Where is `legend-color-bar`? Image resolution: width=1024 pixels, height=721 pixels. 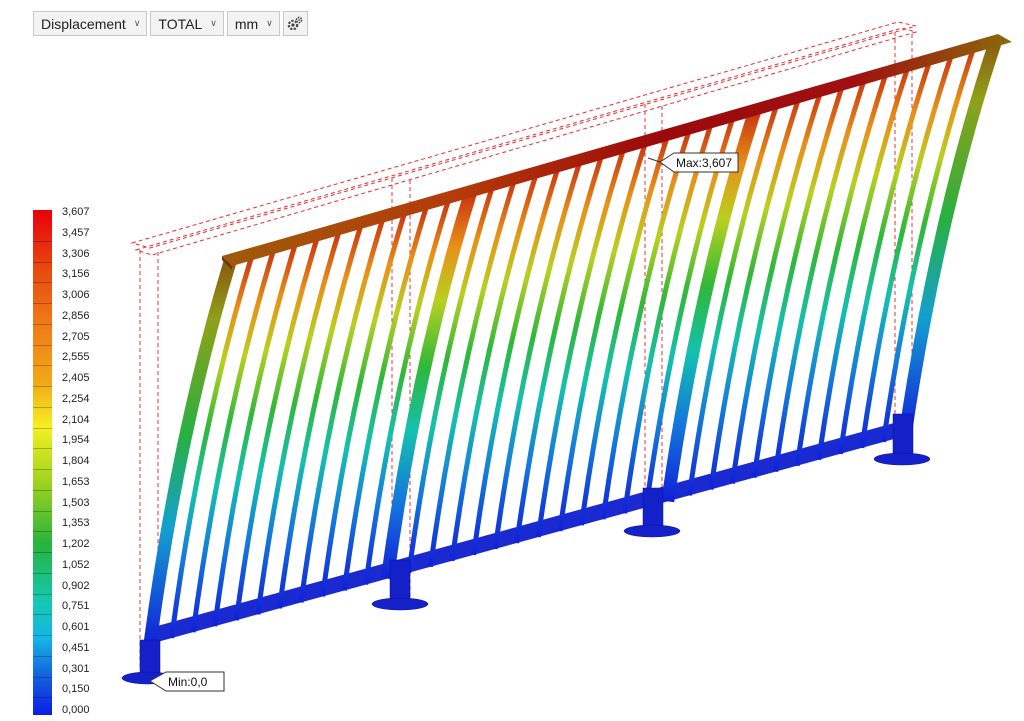
legend-color-bar is located at coordinates (42, 462).